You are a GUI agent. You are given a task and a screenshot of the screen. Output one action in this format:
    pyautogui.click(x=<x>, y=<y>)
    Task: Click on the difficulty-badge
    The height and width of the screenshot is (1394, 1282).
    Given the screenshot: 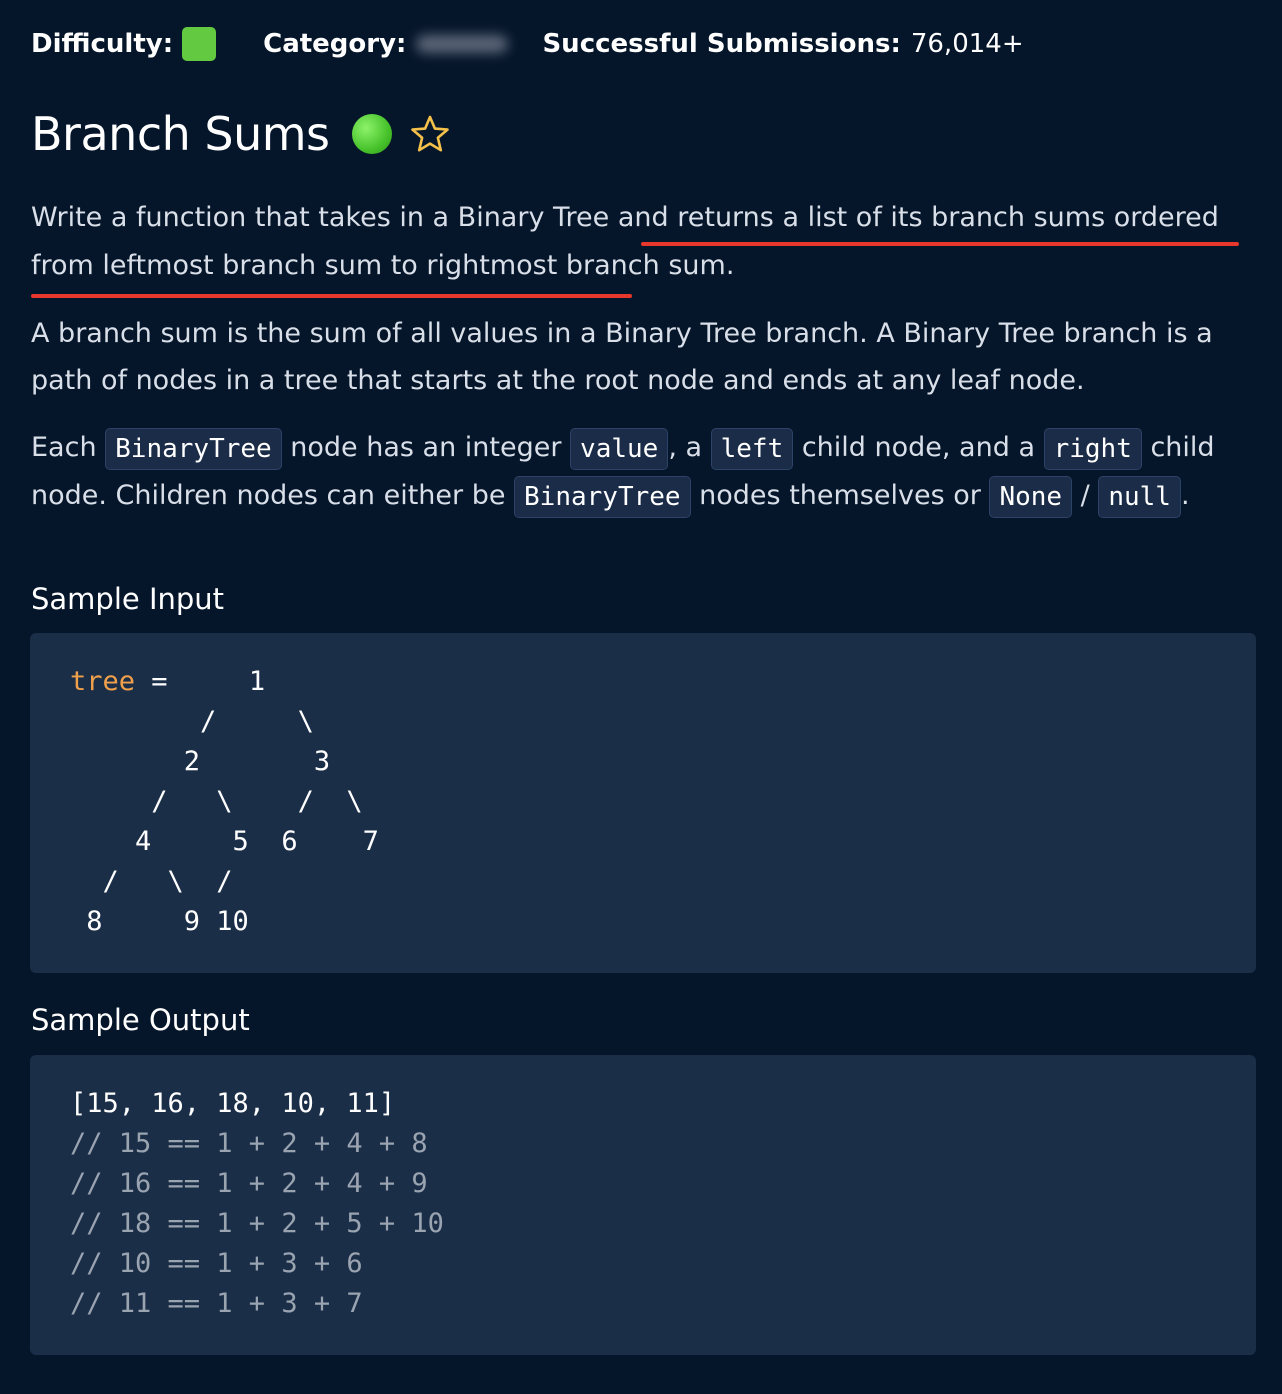 What is the action you would take?
    pyautogui.click(x=199, y=44)
    